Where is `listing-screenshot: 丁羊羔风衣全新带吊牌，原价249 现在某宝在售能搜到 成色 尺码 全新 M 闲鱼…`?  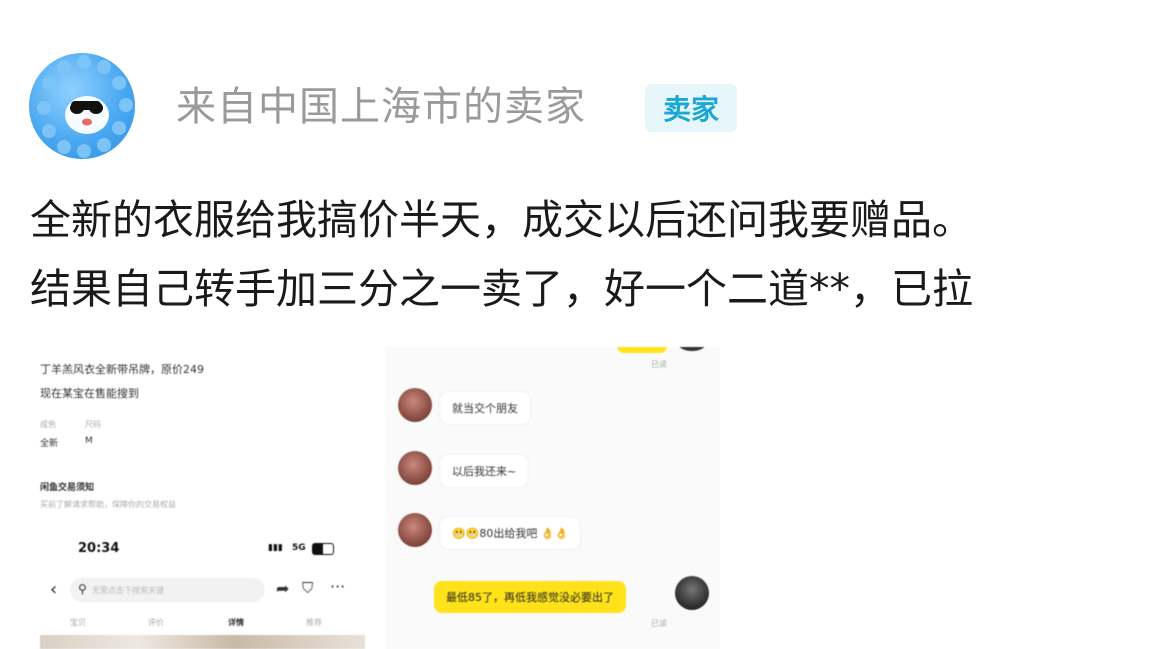 listing-screenshot: 丁羊羔风衣全新带吊牌，原价249 现在某宝在售能搜到 成色 尺码 全新 M 闲鱼… is located at coordinates (202, 498).